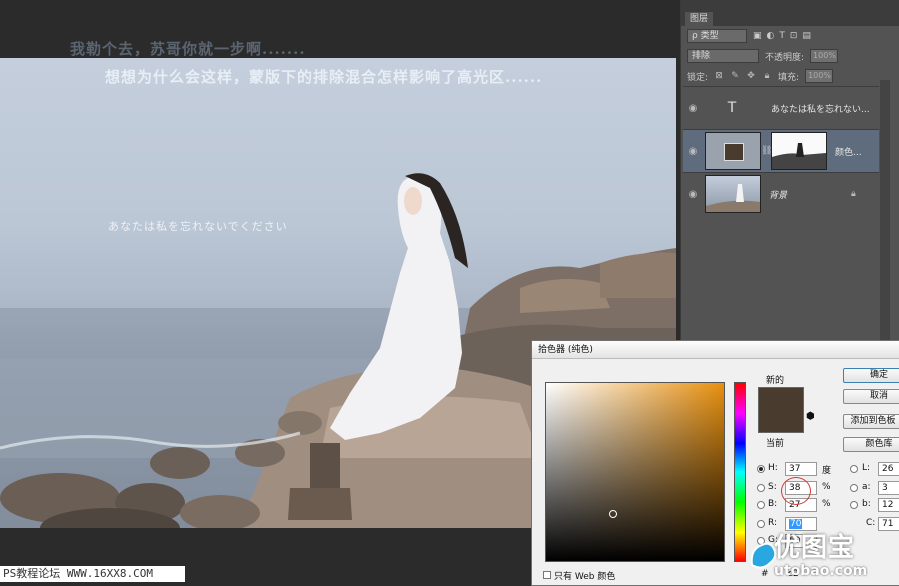 This screenshot has height=586, width=899. What do you see at coordinates (773, 504) in the screenshot?
I see `b-label: B:` at bounding box center [773, 504].